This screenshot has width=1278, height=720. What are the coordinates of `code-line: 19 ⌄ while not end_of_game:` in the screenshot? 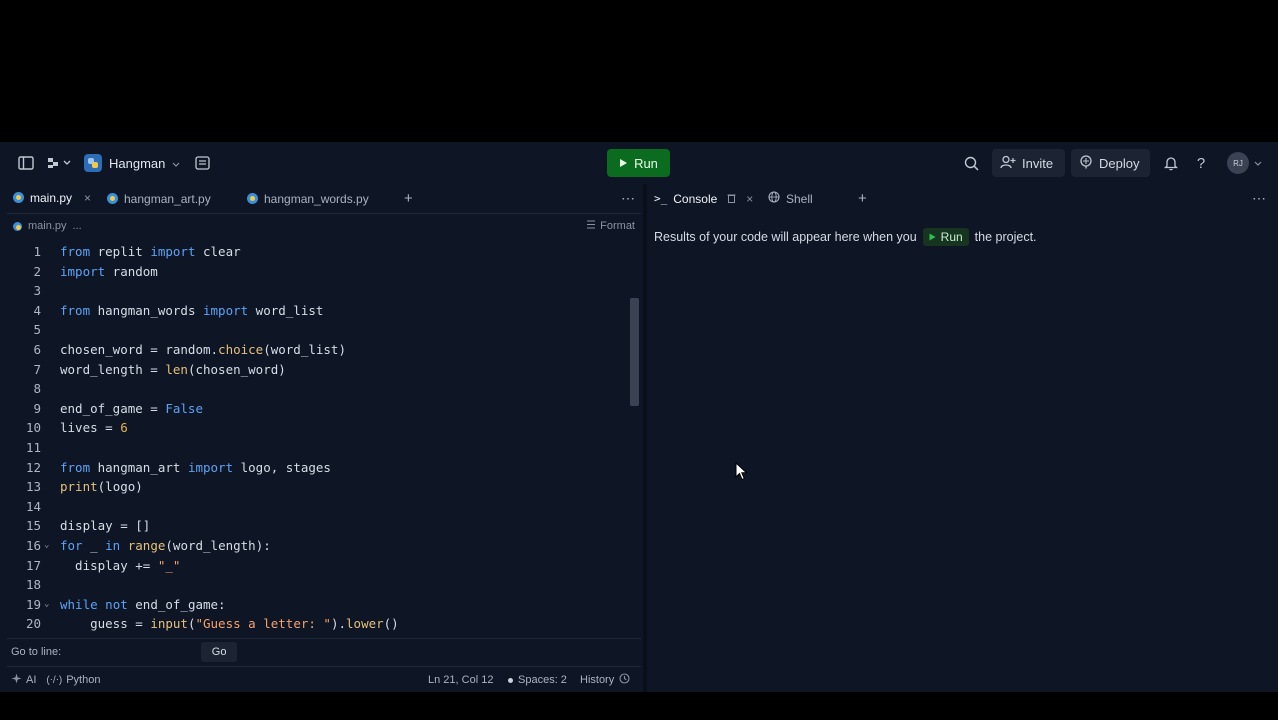 It's located at (317, 604).